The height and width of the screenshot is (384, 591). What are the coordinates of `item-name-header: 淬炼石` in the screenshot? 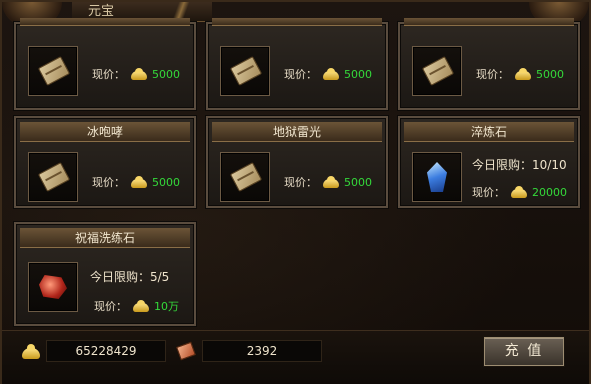 It's located at (489, 132).